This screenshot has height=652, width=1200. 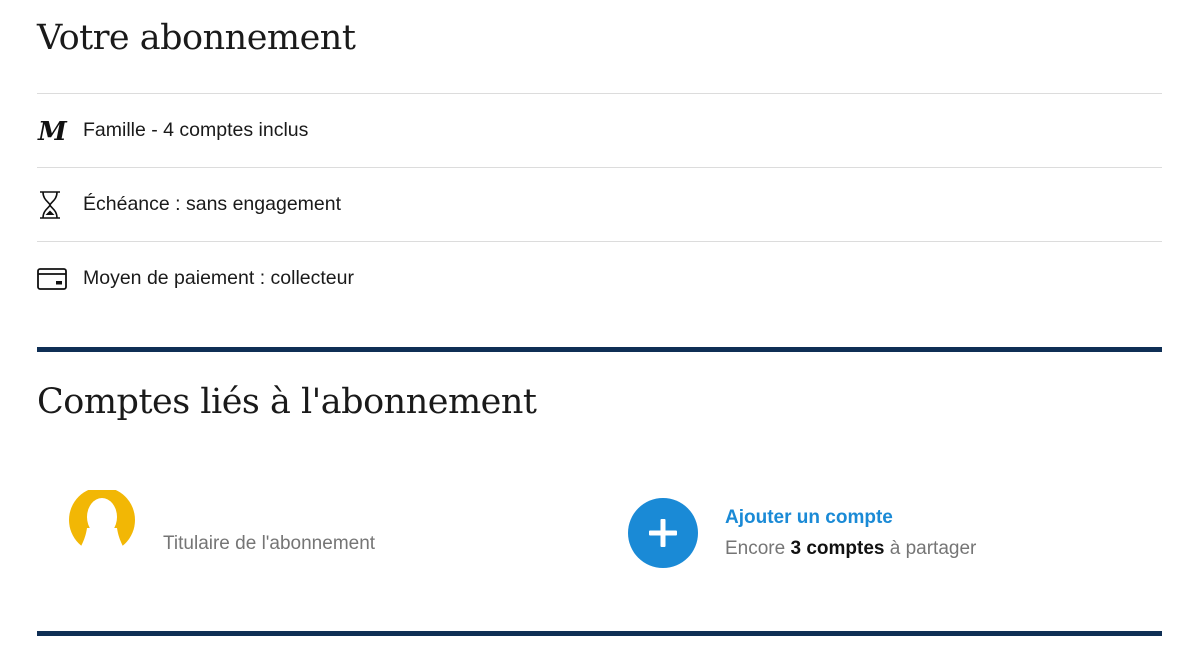 I want to click on remaining-count: 3 comptes, so click(x=837, y=548).